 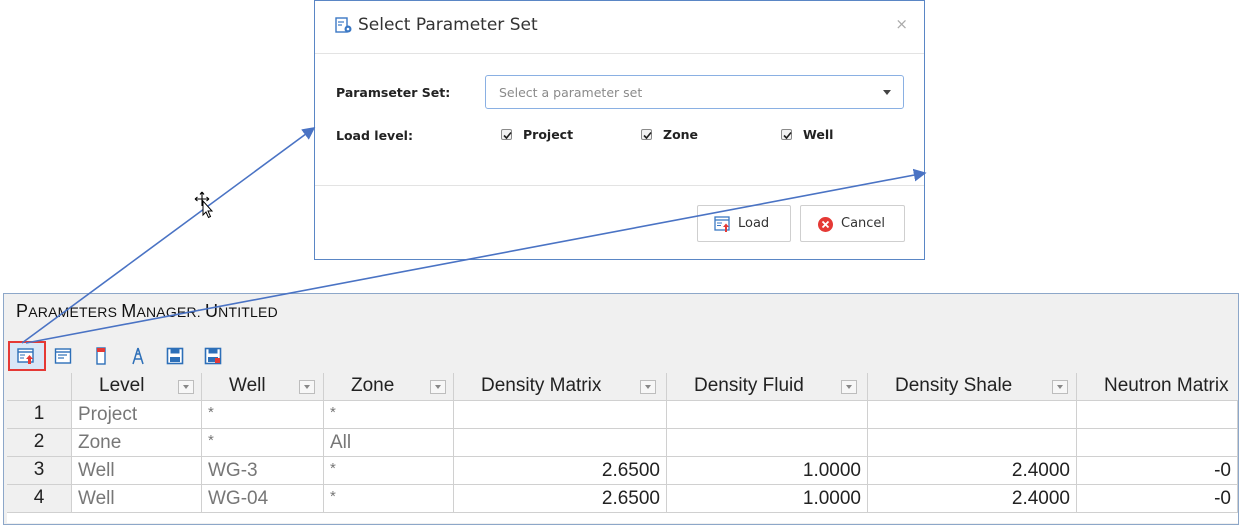 What do you see at coordinates (887, 92) in the screenshot?
I see `chevron-down-icon` at bounding box center [887, 92].